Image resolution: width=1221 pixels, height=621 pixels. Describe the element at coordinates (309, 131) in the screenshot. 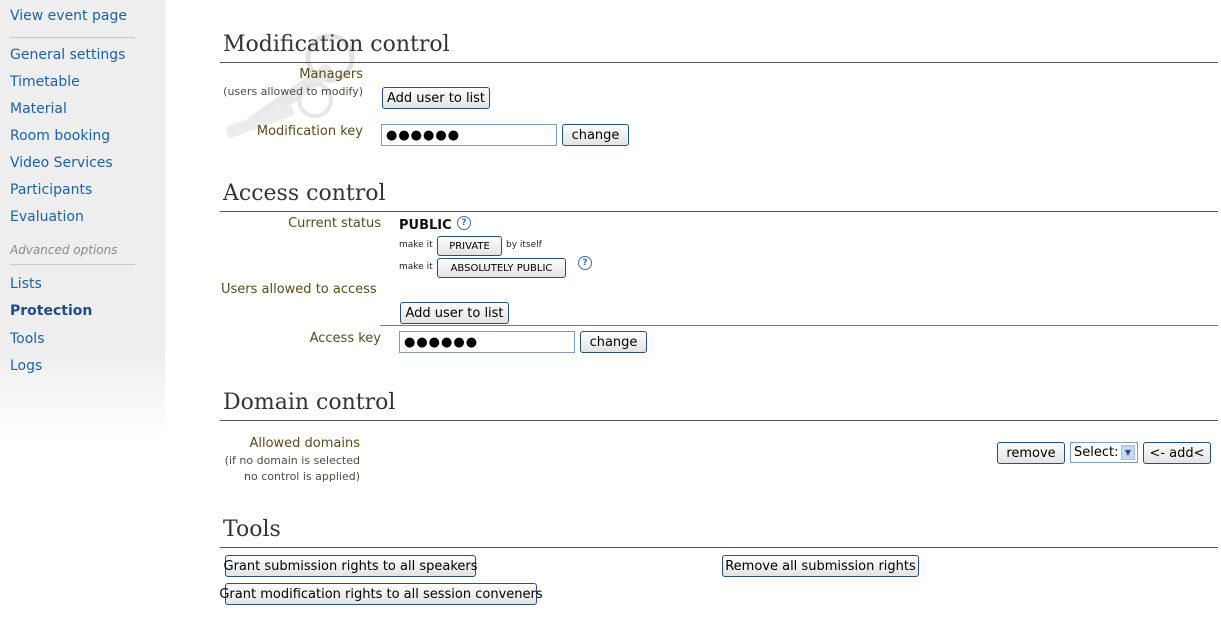

I see `modification-key-label: Modification key` at that location.